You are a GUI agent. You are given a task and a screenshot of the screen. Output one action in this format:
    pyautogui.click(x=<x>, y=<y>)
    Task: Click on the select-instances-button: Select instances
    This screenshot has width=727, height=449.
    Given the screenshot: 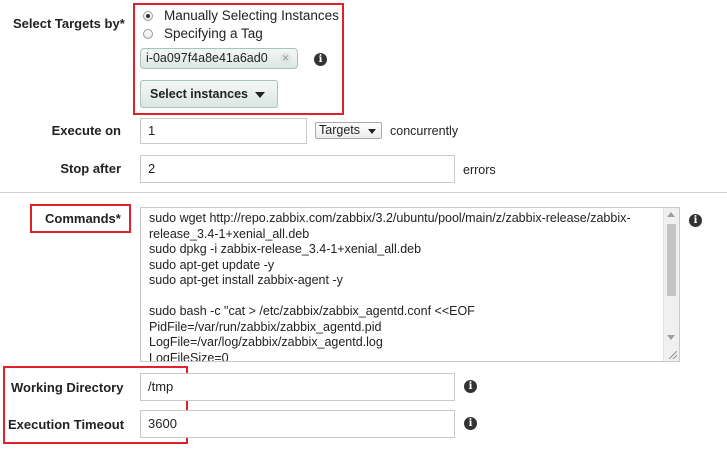 What is the action you would take?
    pyautogui.click(x=209, y=94)
    